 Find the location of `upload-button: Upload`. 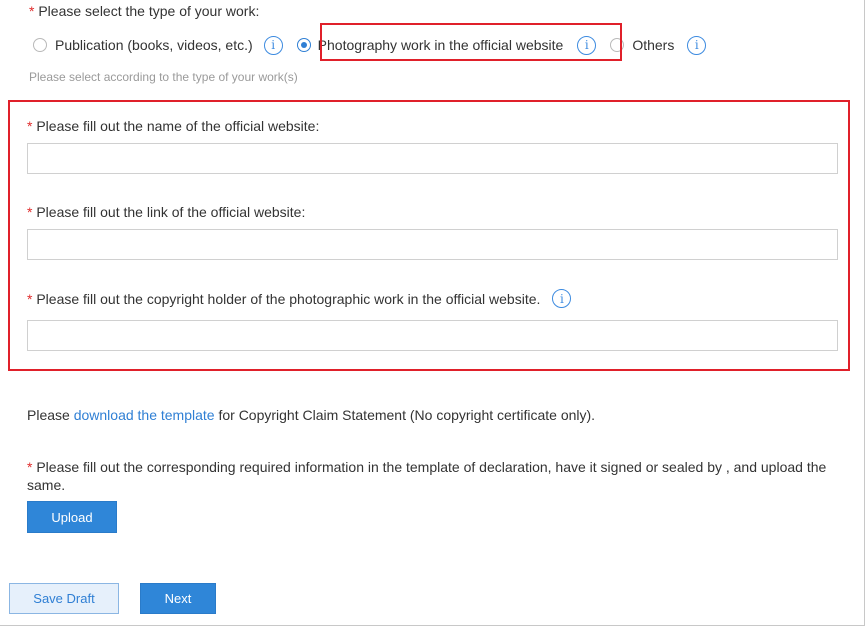

upload-button: Upload is located at coordinates (72, 517).